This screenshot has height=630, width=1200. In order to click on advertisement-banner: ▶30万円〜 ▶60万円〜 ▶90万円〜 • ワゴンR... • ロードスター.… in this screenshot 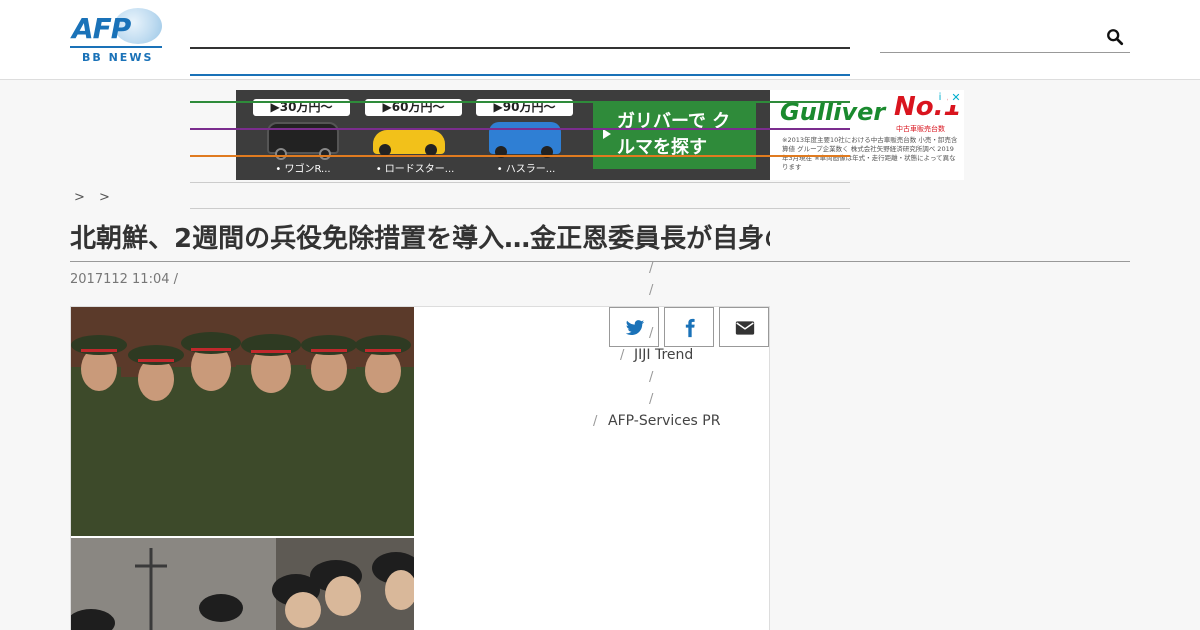, I will do `click(600, 135)`.